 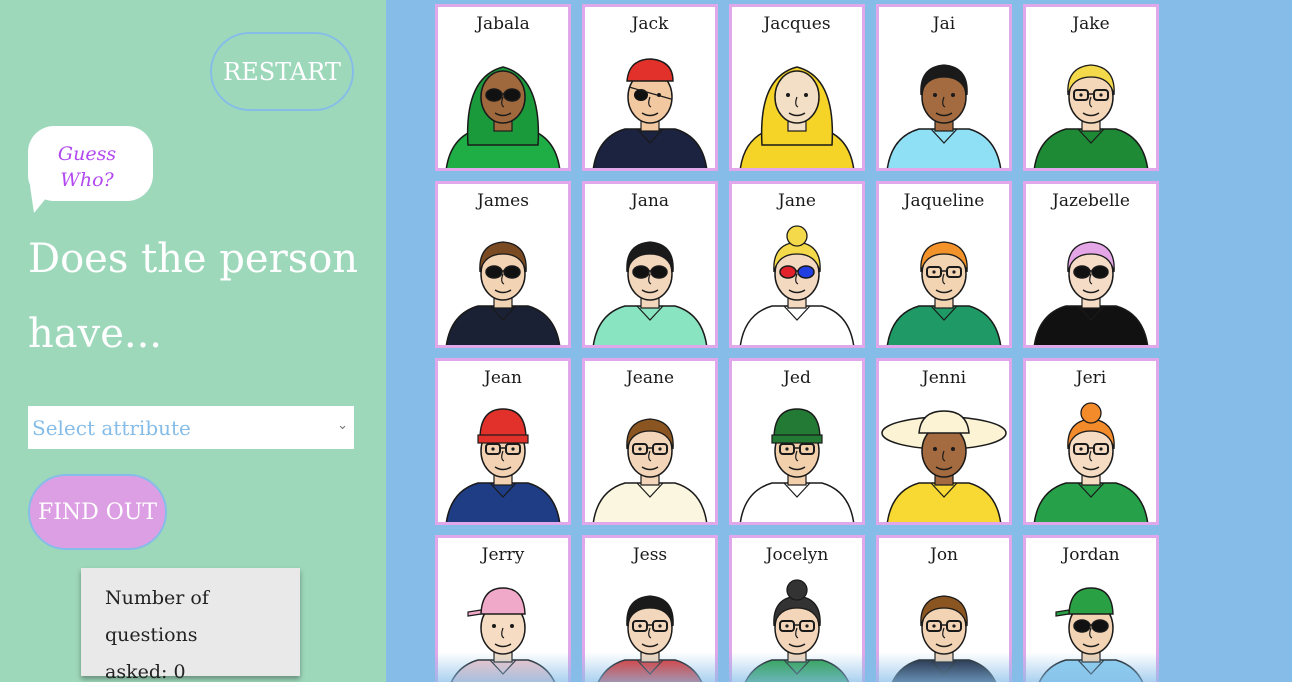 I want to click on character-card: Jabala, so click(x=503, y=87).